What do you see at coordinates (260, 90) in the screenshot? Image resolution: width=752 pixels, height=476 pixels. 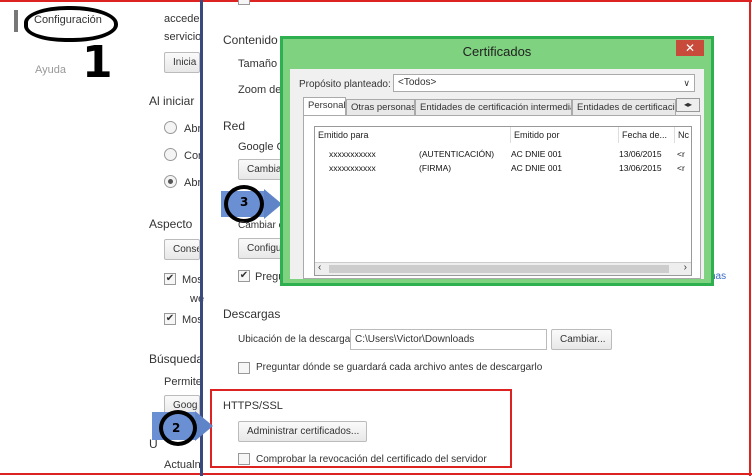 I see `zoom-label: Zoom de` at bounding box center [260, 90].